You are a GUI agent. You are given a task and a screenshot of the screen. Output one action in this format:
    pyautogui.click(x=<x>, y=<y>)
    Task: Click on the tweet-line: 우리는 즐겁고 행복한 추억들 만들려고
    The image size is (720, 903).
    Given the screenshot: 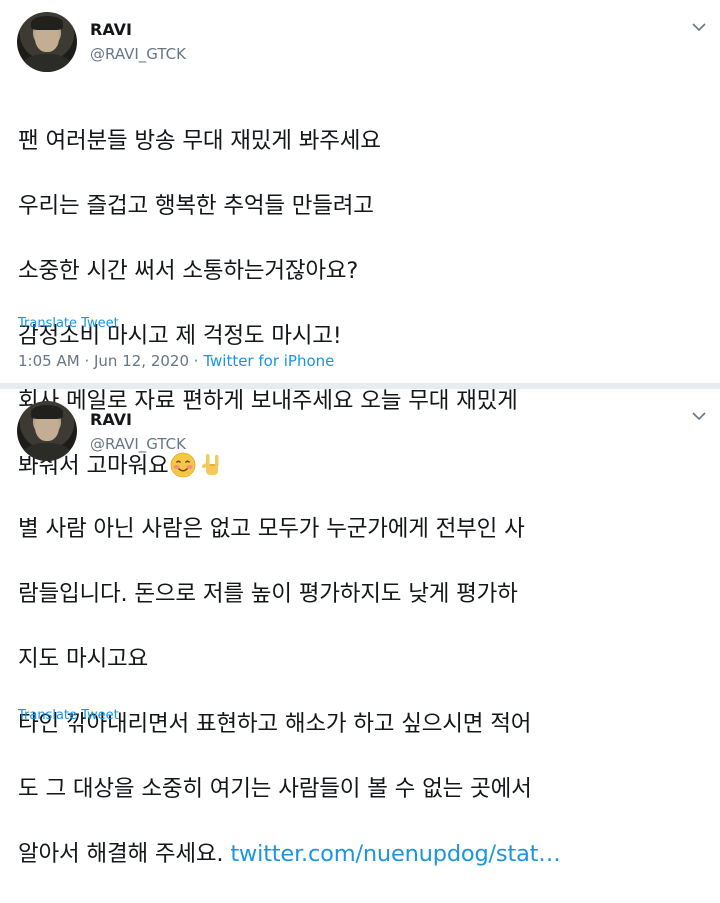 What is the action you would take?
    pyautogui.click(x=196, y=205)
    